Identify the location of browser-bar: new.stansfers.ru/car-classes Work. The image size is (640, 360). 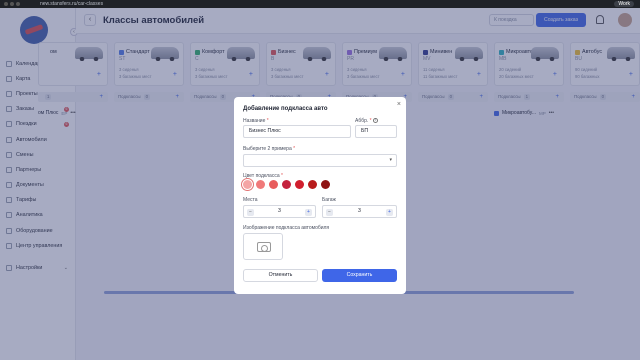
(320, 4).